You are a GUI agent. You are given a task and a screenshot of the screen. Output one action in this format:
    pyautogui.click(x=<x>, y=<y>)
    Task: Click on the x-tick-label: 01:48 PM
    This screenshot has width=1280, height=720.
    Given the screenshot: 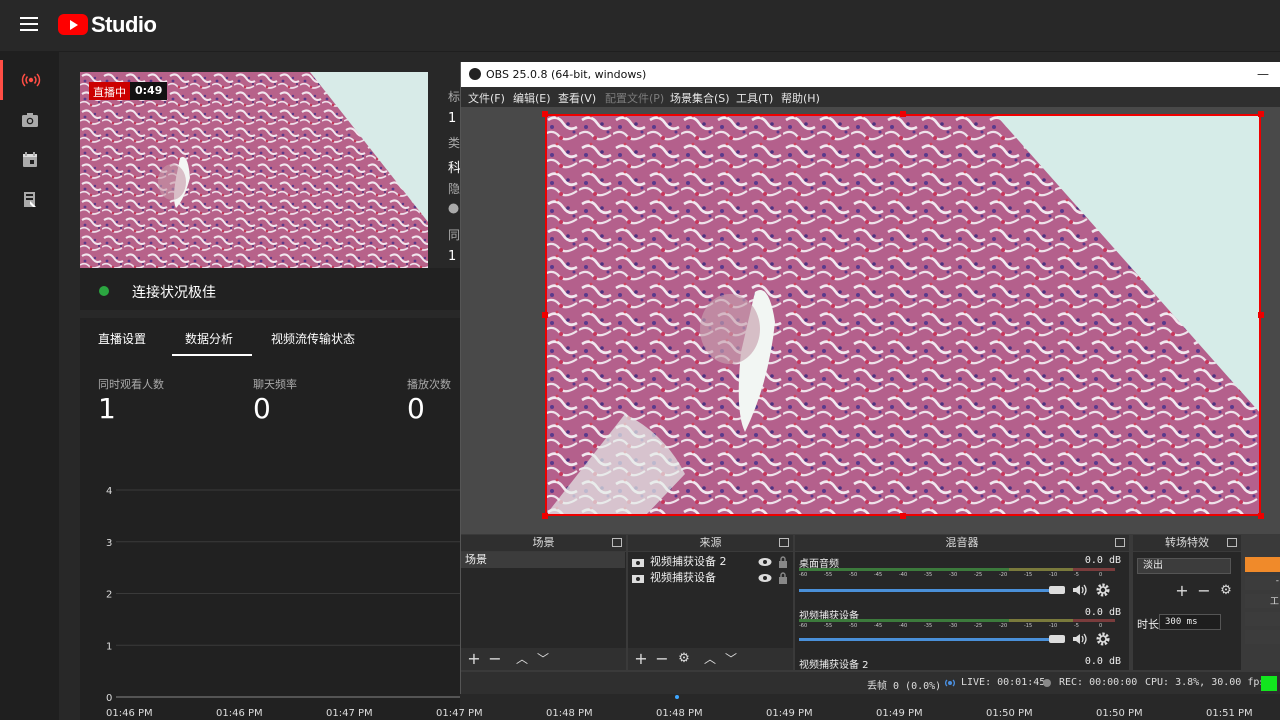 What is the action you would take?
    pyautogui.click(x=569, y=713)
    